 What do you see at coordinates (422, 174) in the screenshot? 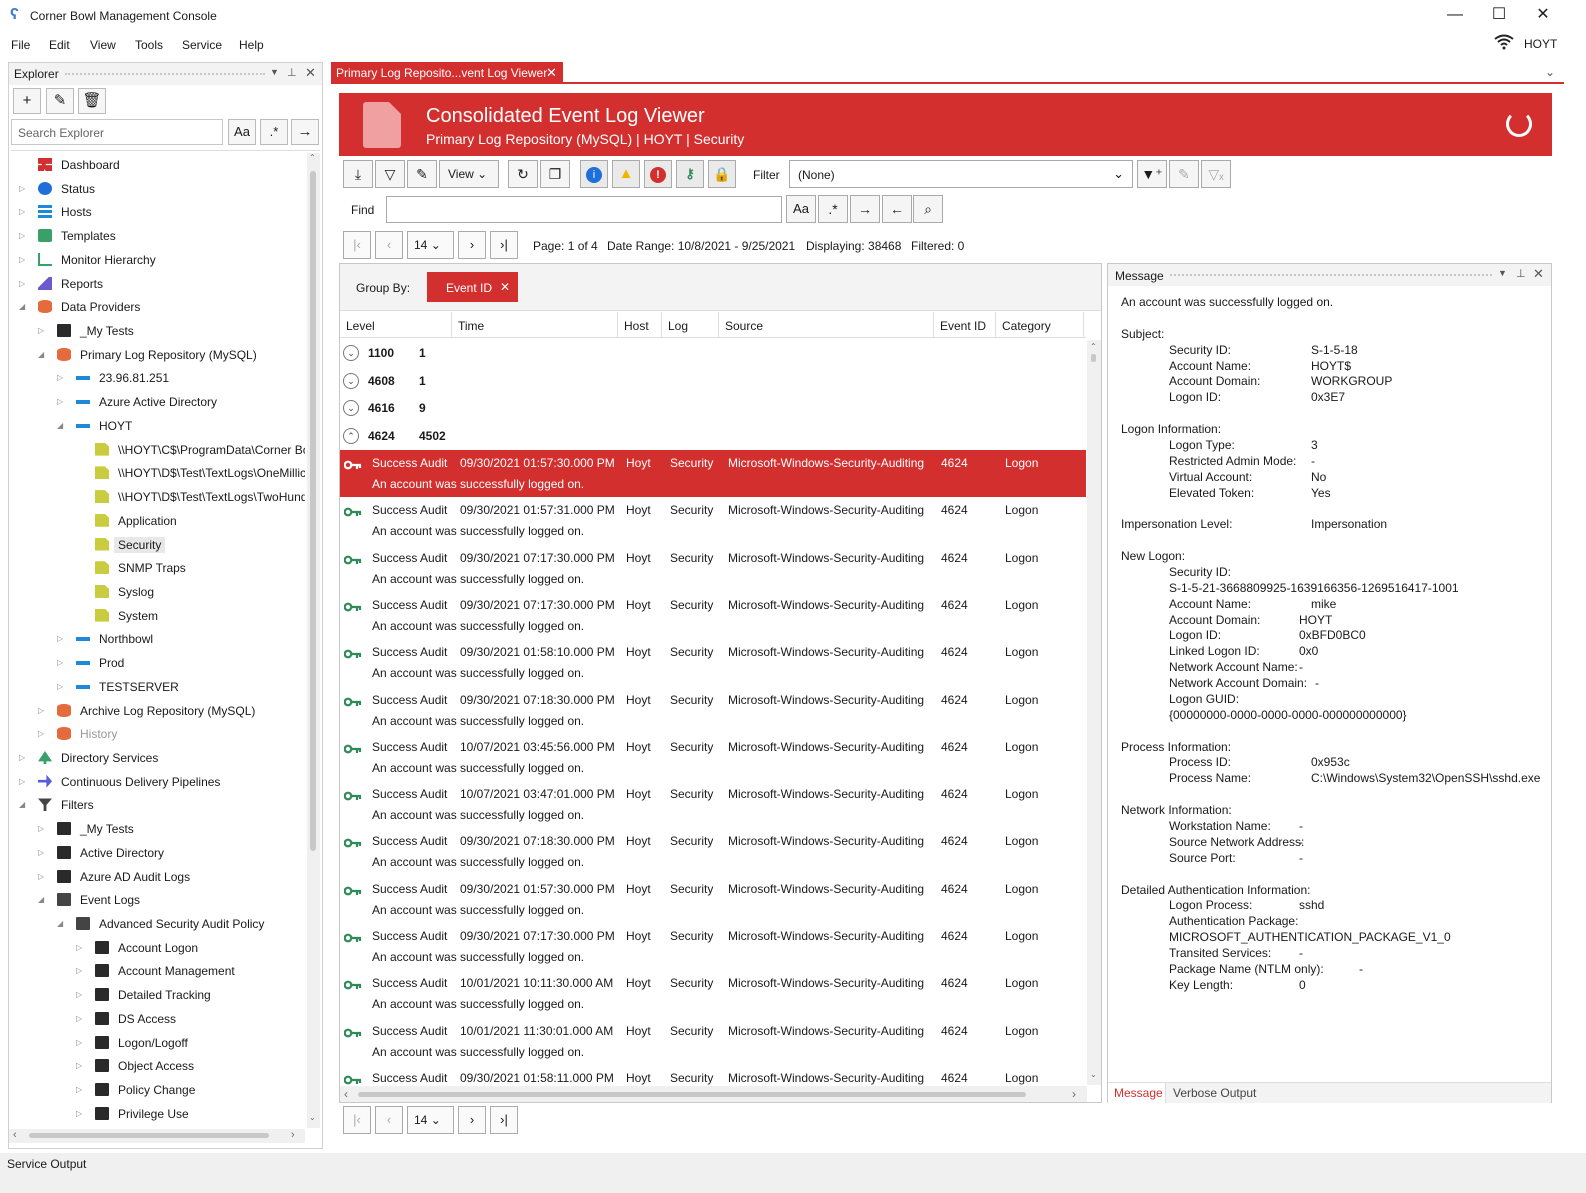
I see `edit-button: ✎` at bounding box center [422, 174].